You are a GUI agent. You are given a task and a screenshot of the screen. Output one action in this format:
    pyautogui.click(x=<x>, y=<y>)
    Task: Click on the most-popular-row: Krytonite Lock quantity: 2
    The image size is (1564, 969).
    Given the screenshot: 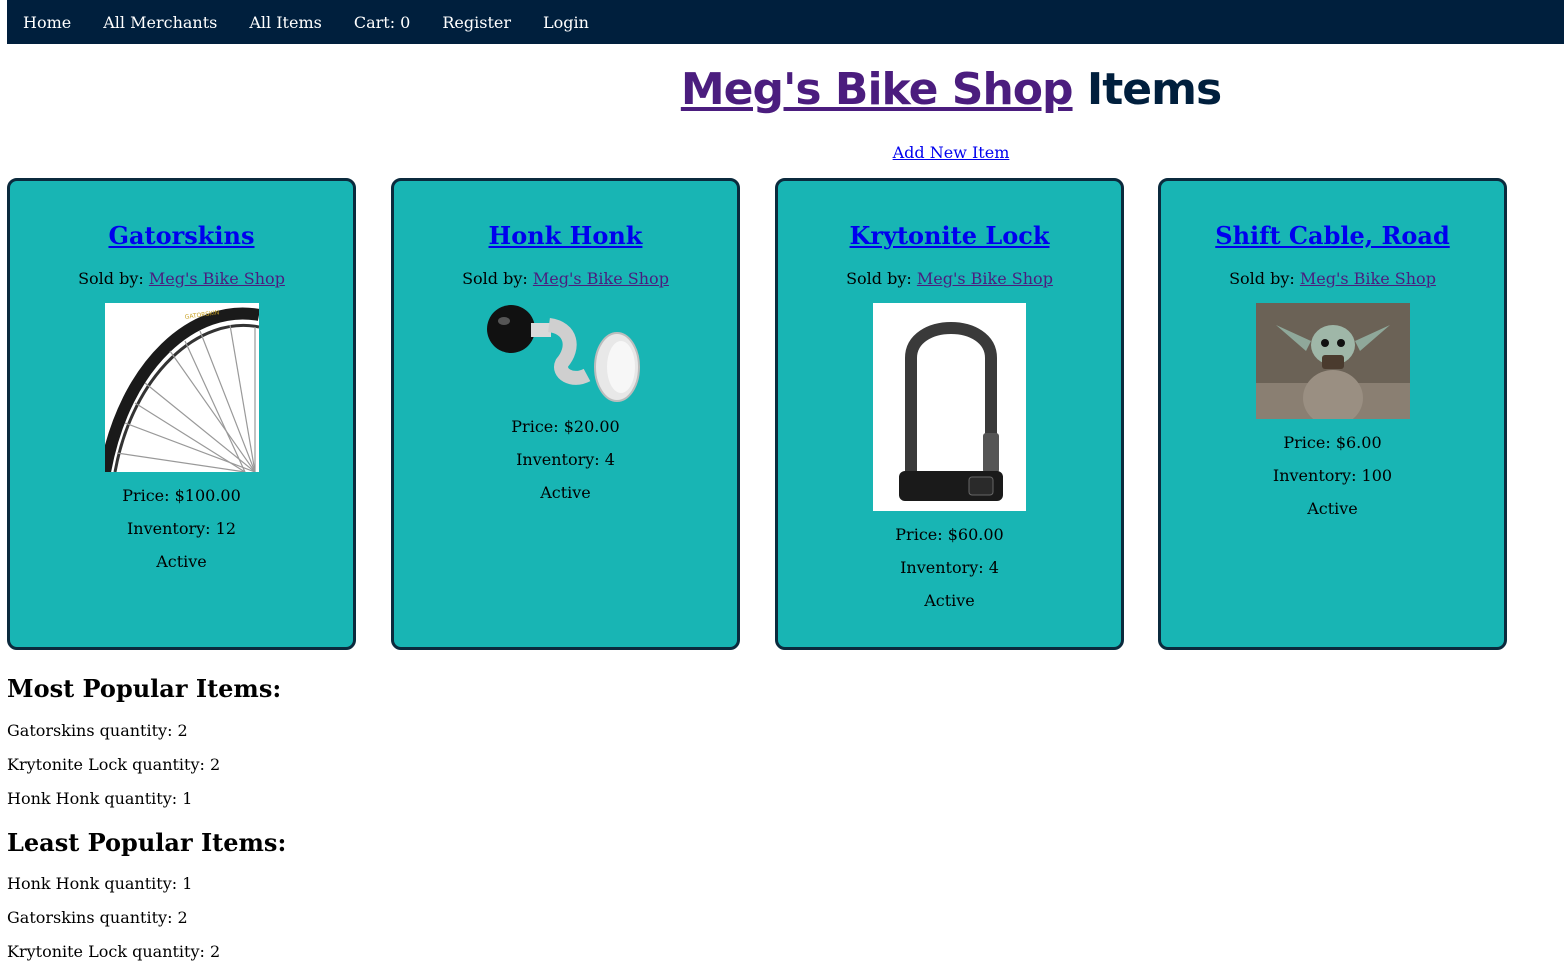 What is the action you would take?
    pyautogui.click(x=114, y=764)
    